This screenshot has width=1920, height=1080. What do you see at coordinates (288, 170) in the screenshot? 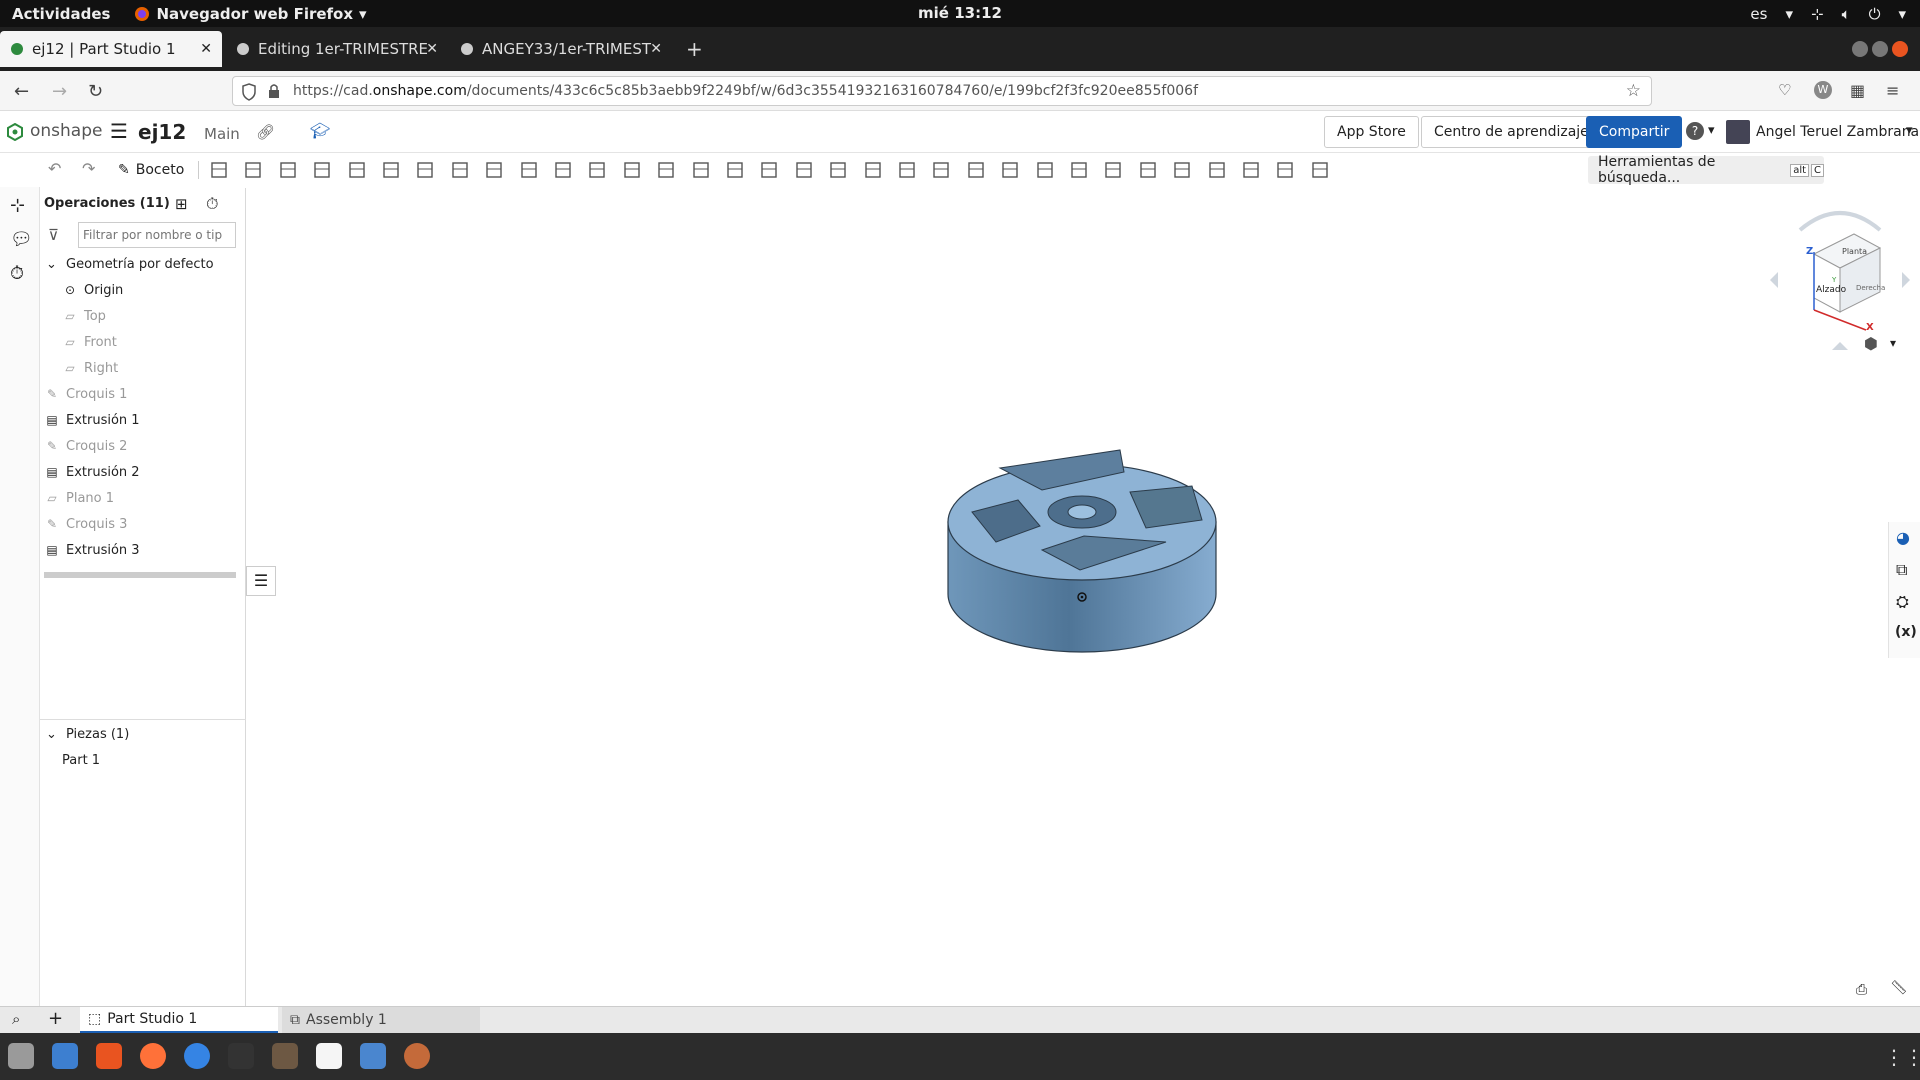
I see `sweep-tool-icon` at bounding box center [288, 170].